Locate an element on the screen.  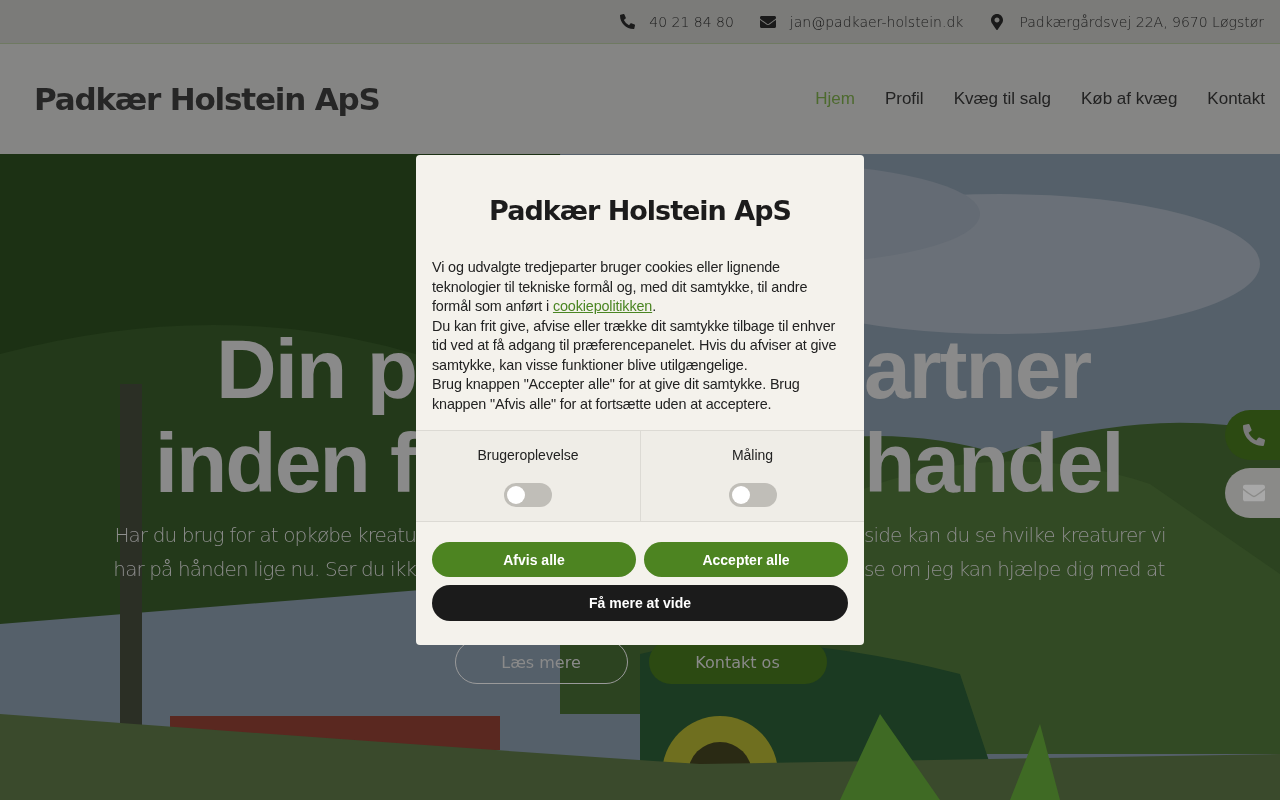
email-address: jan@padkaer-holstein.dk is located at coordinates (876, 21).